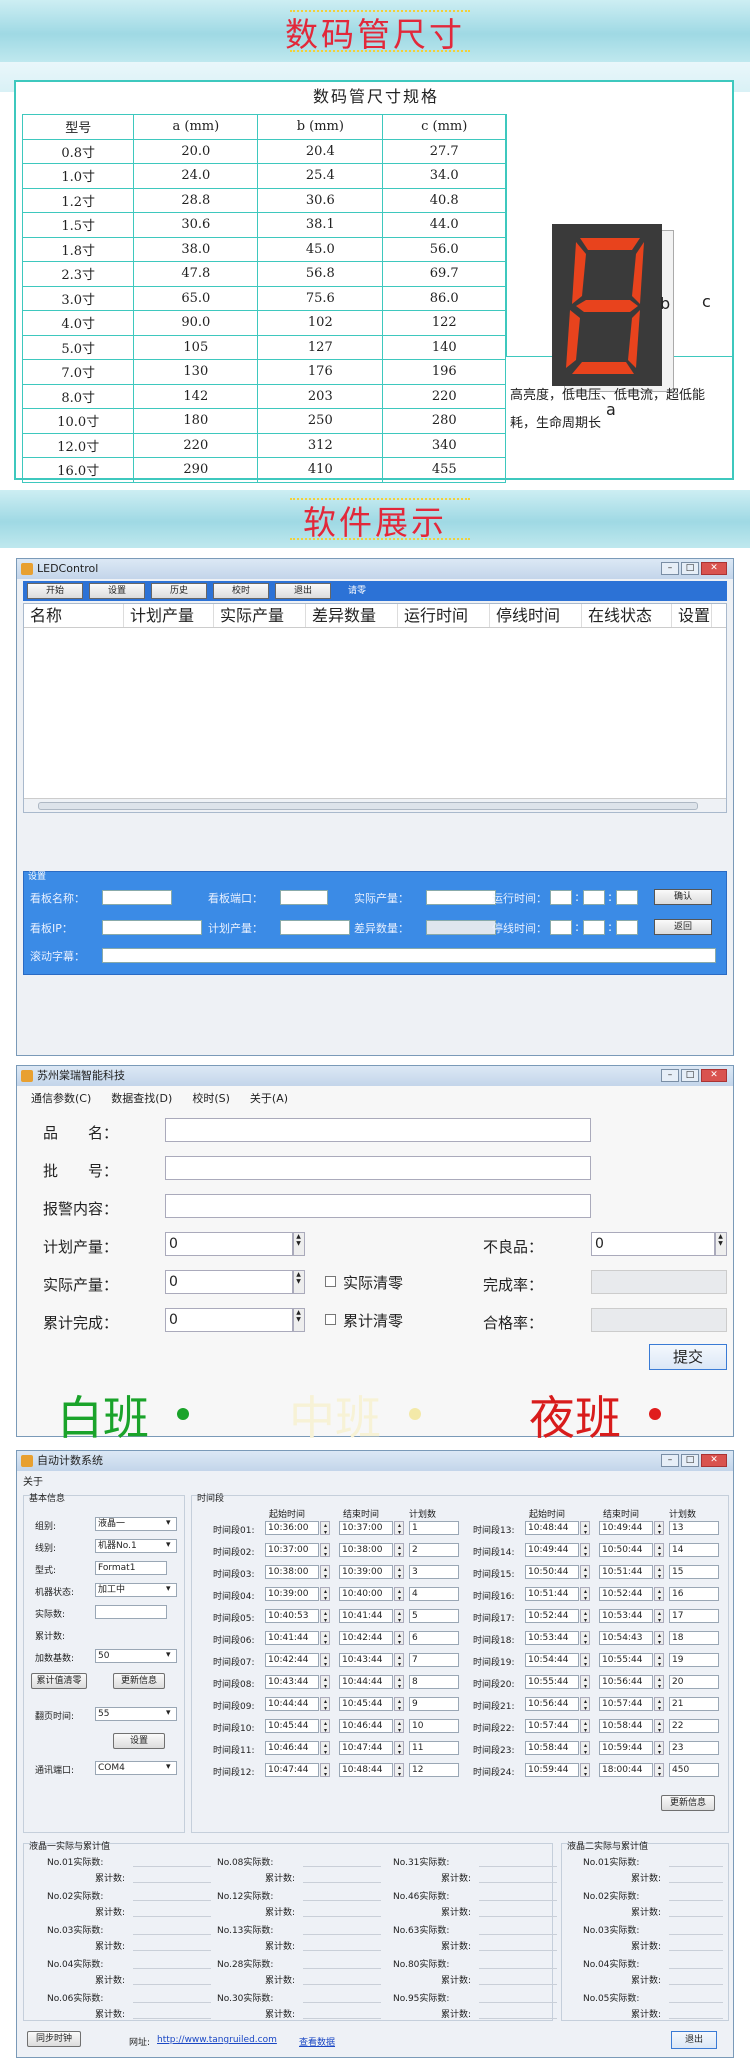  Describe the element at coordinates (561, 927) in the screenshot. I see `stop-time-hh` at that location.